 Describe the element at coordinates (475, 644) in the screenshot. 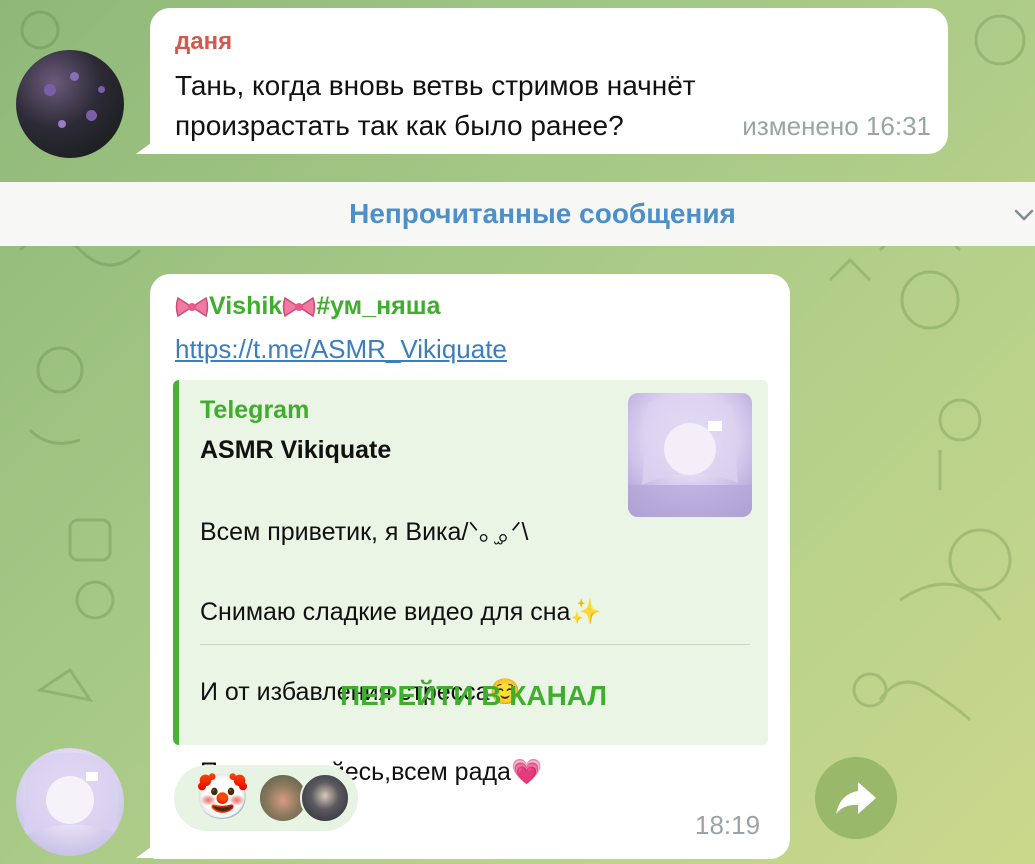

I see `link-preview-divider` at that location.